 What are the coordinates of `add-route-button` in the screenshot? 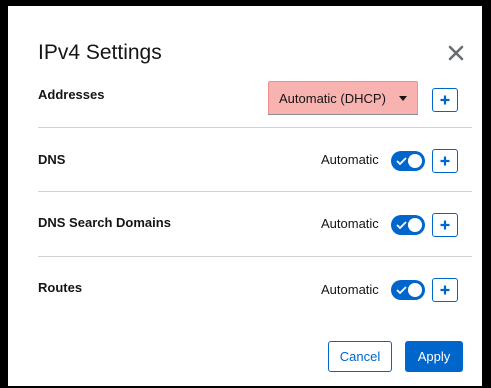 It's located at (445, 290).